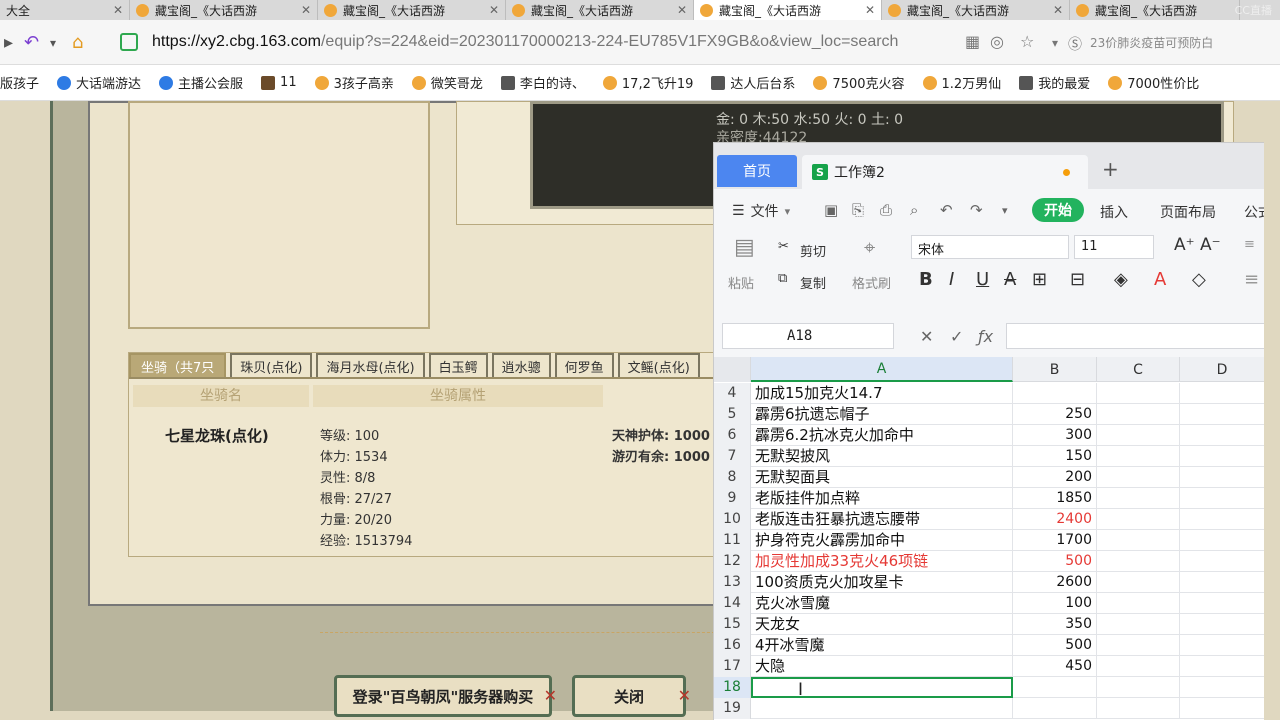 Image resolution: width=1280 pixels, height=720 pixels. Describe the element at coordinates (831, 210) in the screenshot. I see `save-icon: ▣` at that location.